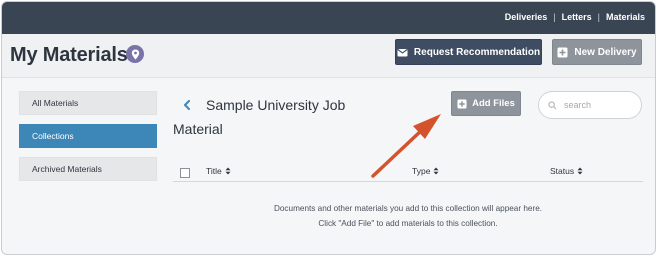  I want to click on new-delivery-label: New Delivery, so click(605, 52).